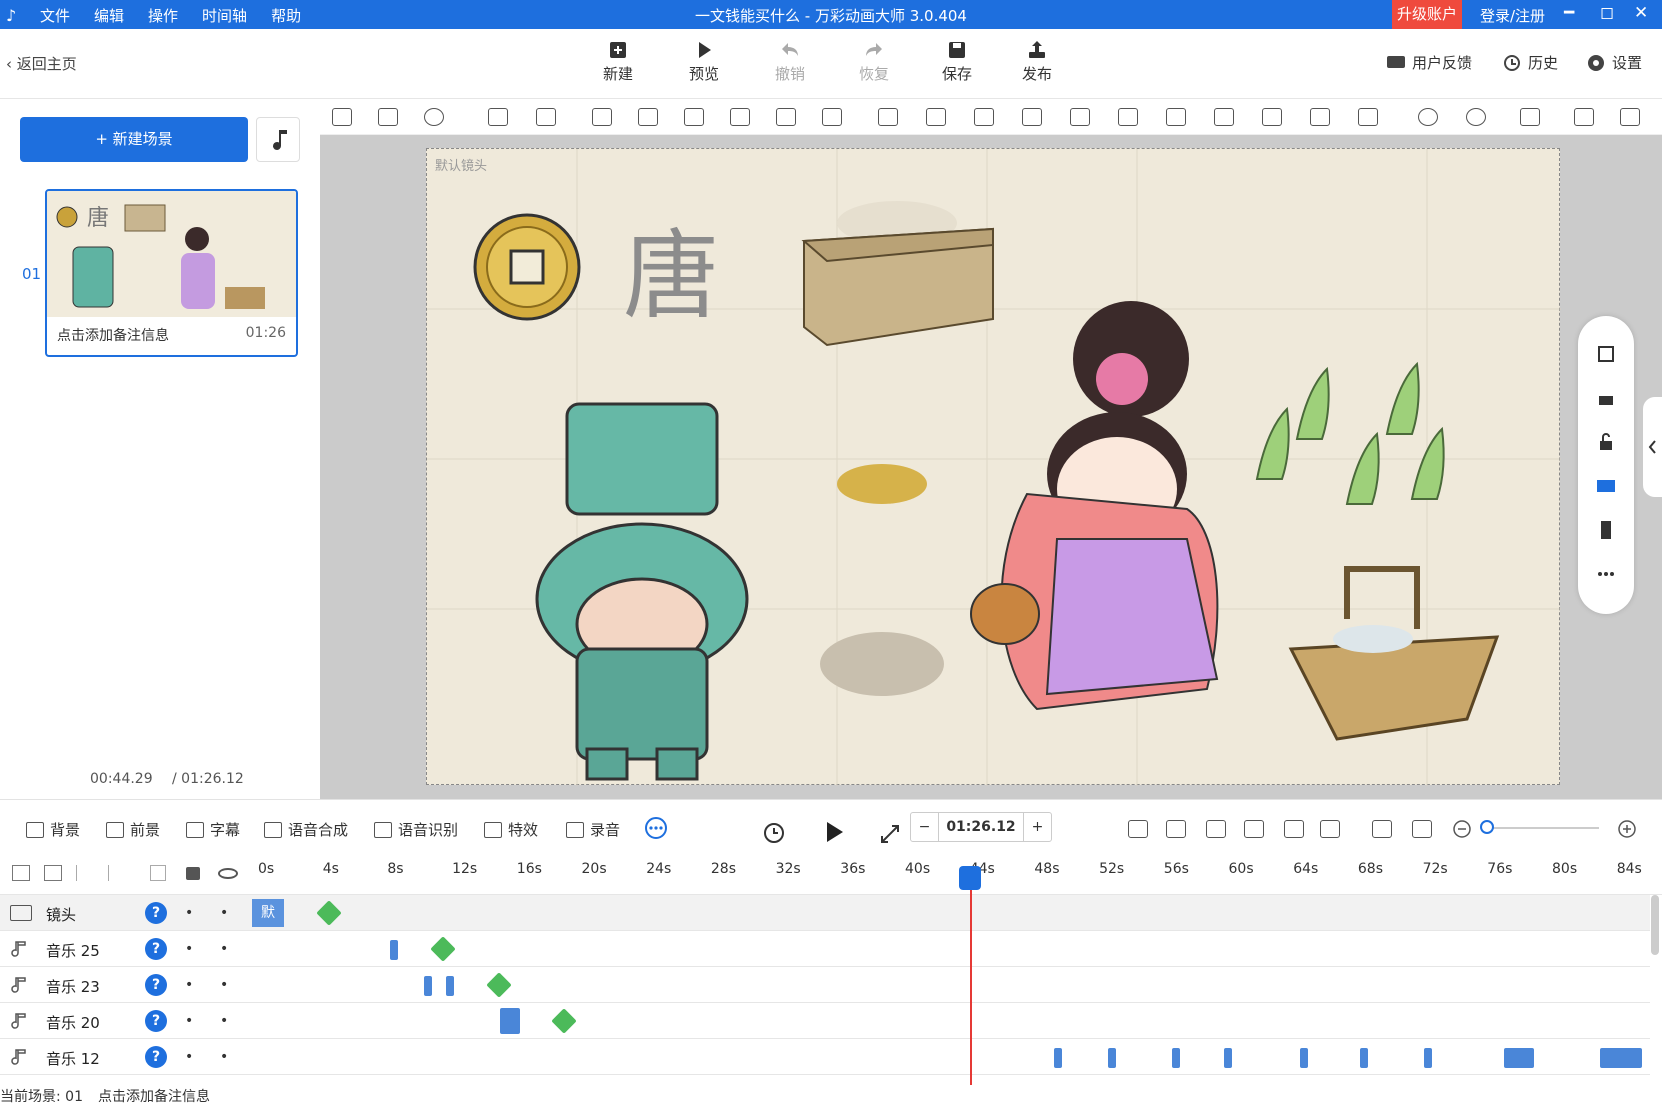 Image resolution: width=1662 pixels, height=1106 pixels. Describe the element at coordinates (1138, 829) in the screenshot. I see `fit-timeline-icon` at that location.